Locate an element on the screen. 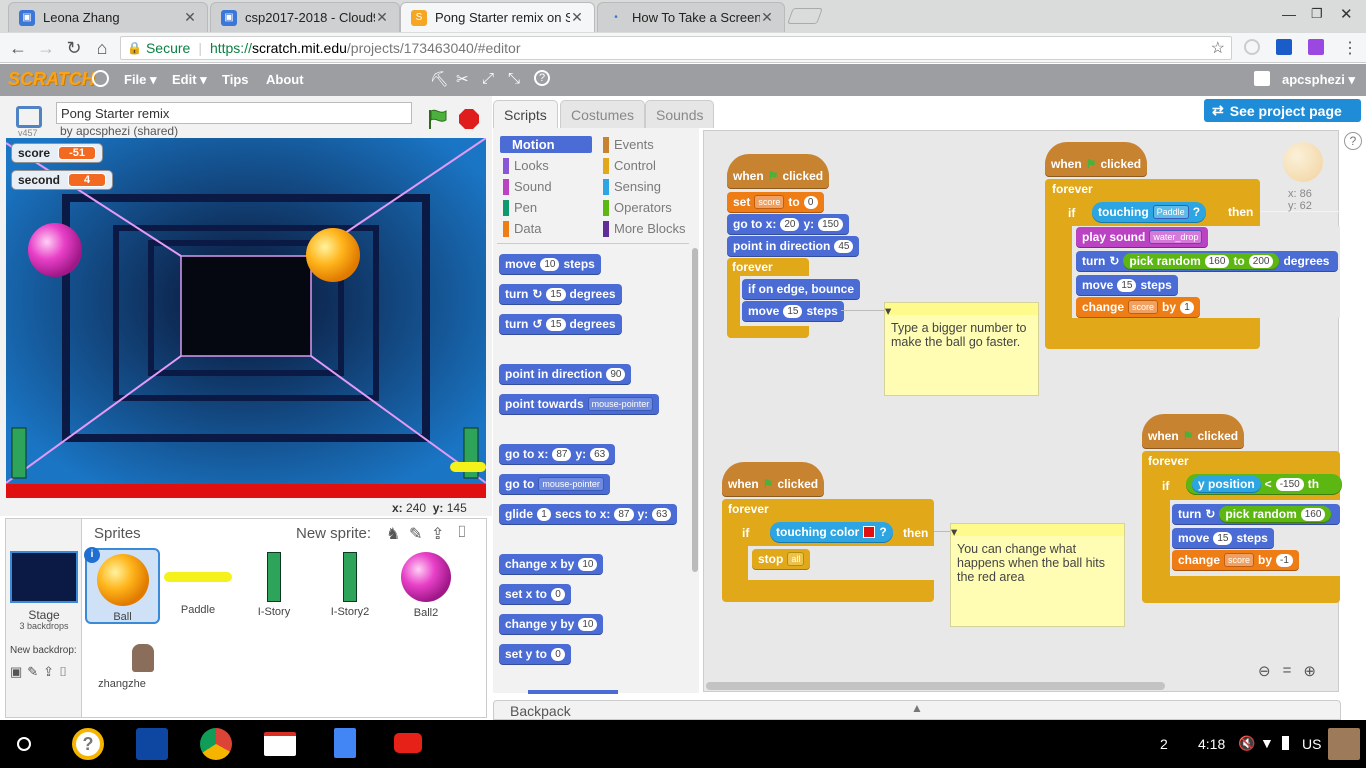 Image resolution: width=1366 pixels, height=768 pixels. palette-change-y-block: change y by 10 is located at coordinates (551, 624).